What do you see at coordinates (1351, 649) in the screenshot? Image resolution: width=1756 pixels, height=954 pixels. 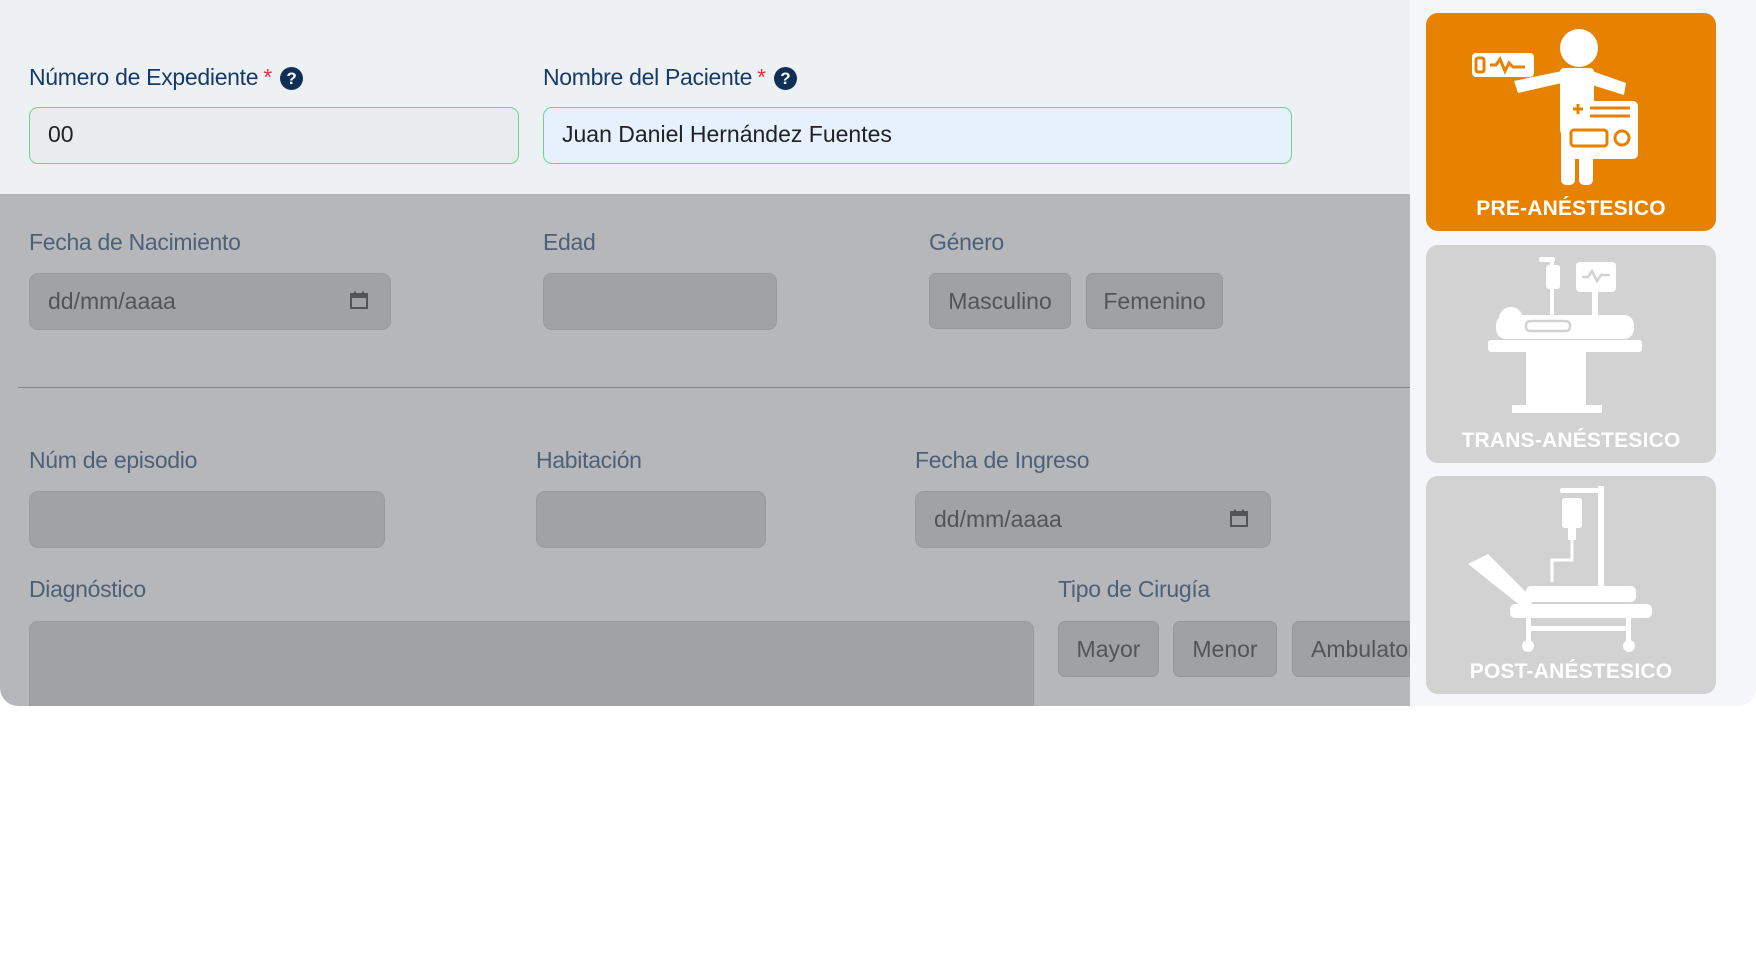 I see `cirugia-ambulatoria-button: Ambulatoria` at bounding box center [1351, 649].